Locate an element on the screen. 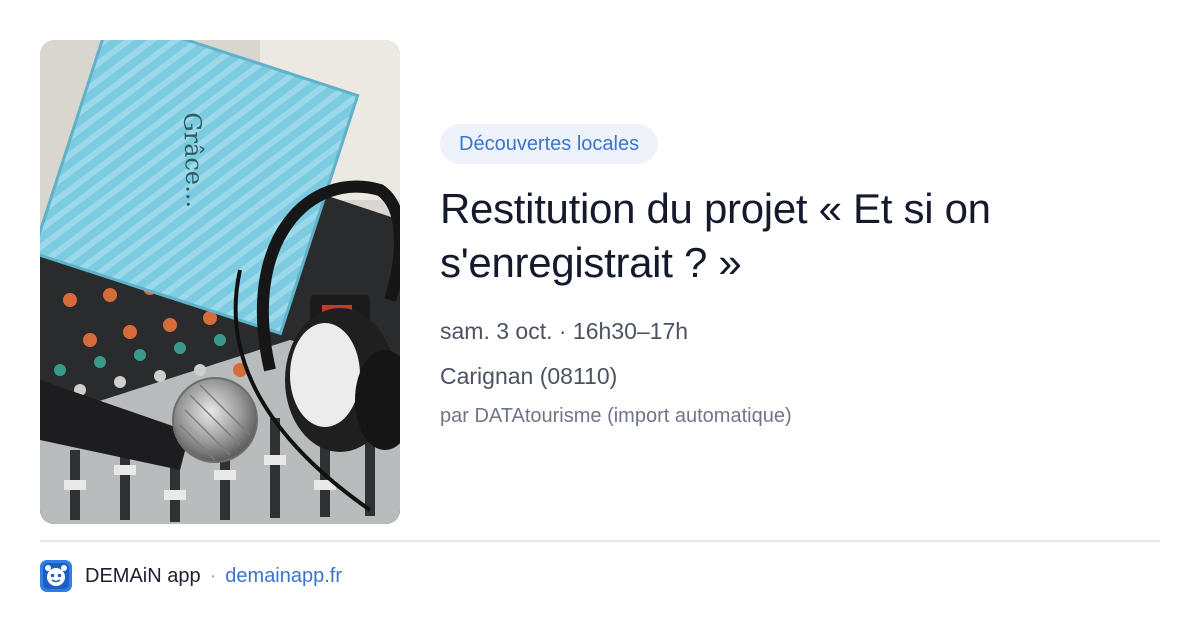 The height and width of the screenshot is (630, 1200). footer: DEMAiN app · demainapp.fr is located at coordinates (191, 576).